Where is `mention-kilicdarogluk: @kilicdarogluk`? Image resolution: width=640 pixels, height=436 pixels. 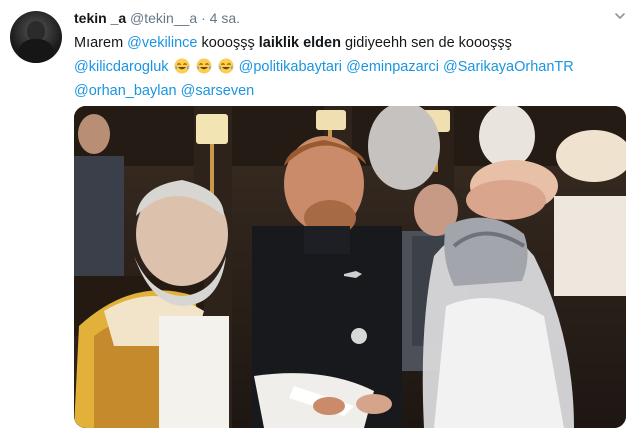
mention-kilicdarogluk: @kilicdarogluk is located at coordinates (121, 67).